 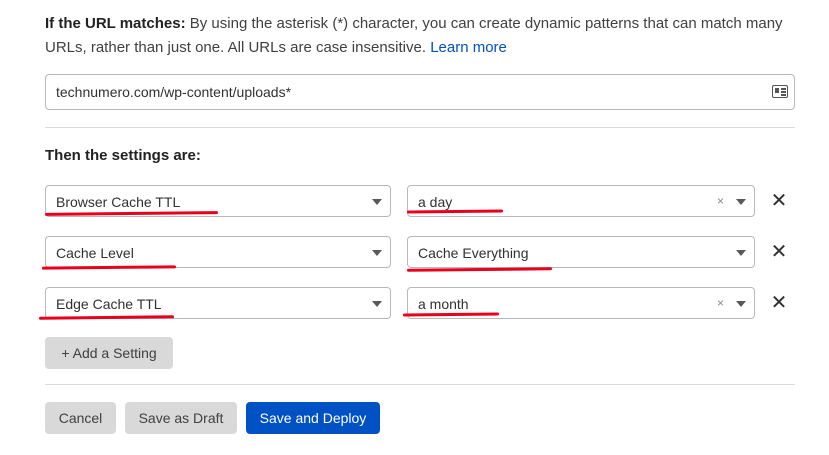 What do you see at coordinates (406, 92) in the screenshot?
I see `url-pattern-input` at bounding box center [406, 92].